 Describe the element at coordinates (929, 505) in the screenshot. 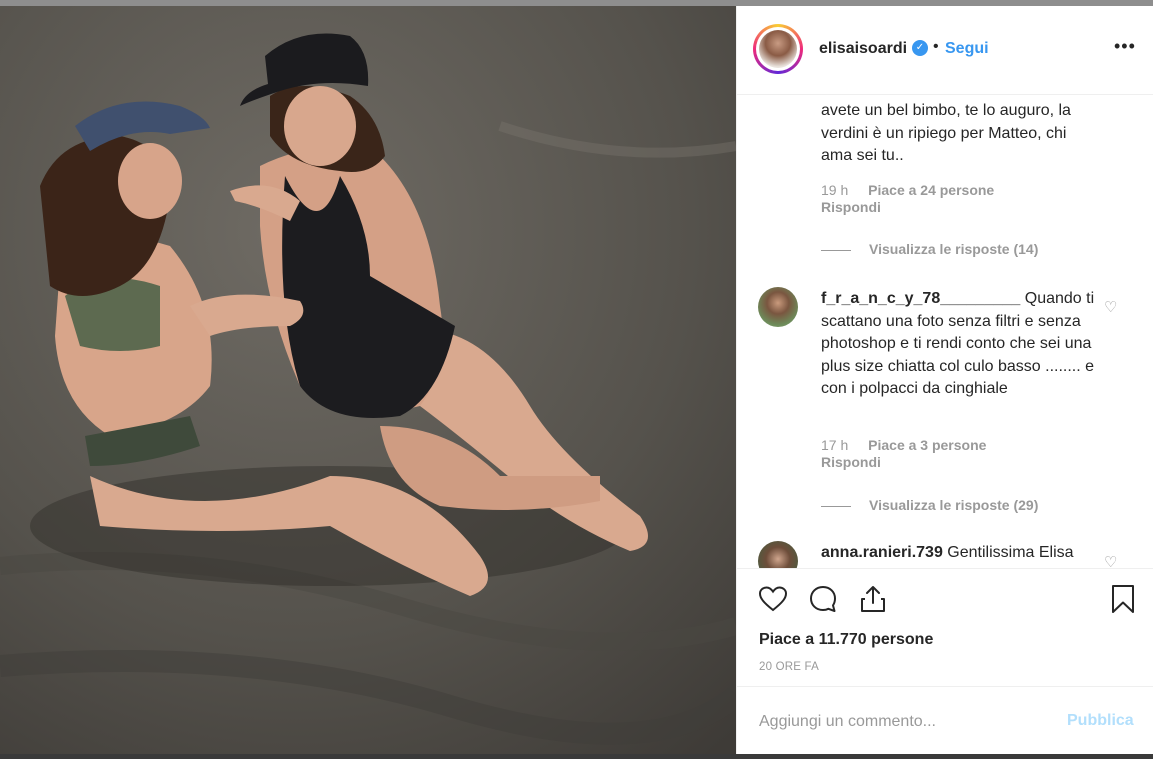

I see `view-replies-button: Visualizza le risposte (29)` at that location.